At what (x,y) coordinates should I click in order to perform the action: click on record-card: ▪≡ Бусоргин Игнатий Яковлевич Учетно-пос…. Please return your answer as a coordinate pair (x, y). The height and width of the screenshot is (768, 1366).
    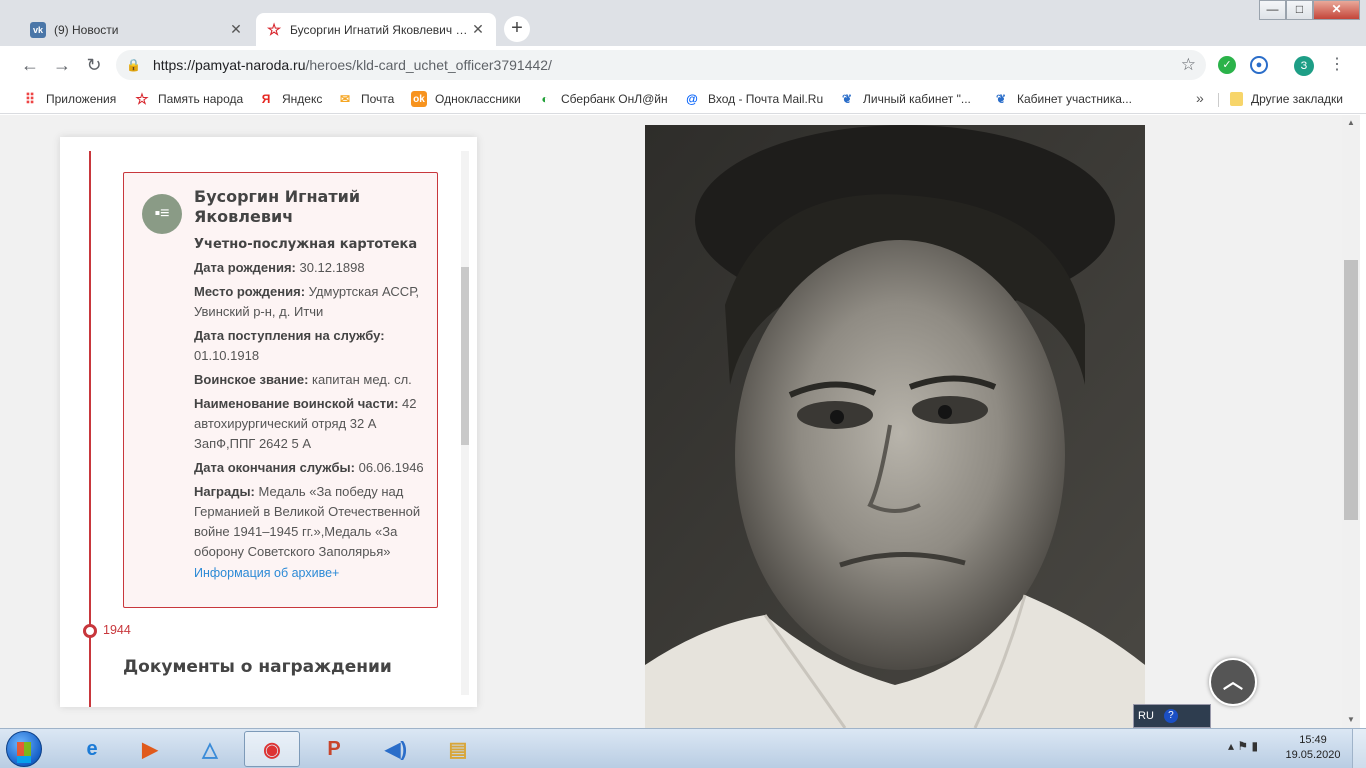
    Looking at the image, I should click on (280, 390).